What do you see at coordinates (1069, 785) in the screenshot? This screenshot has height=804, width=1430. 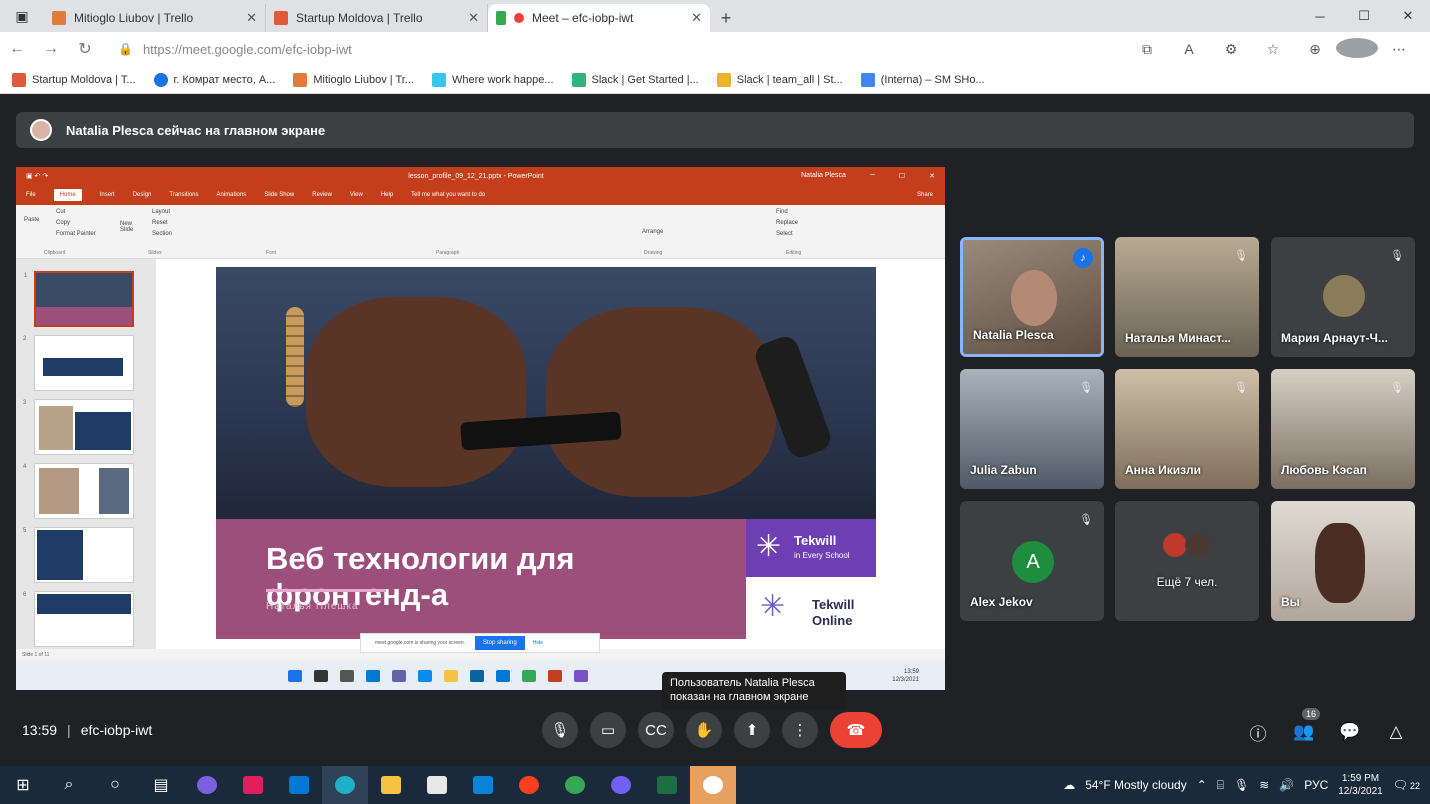 I see `weather-icon: ☁` at bounding box center [1069, 785].